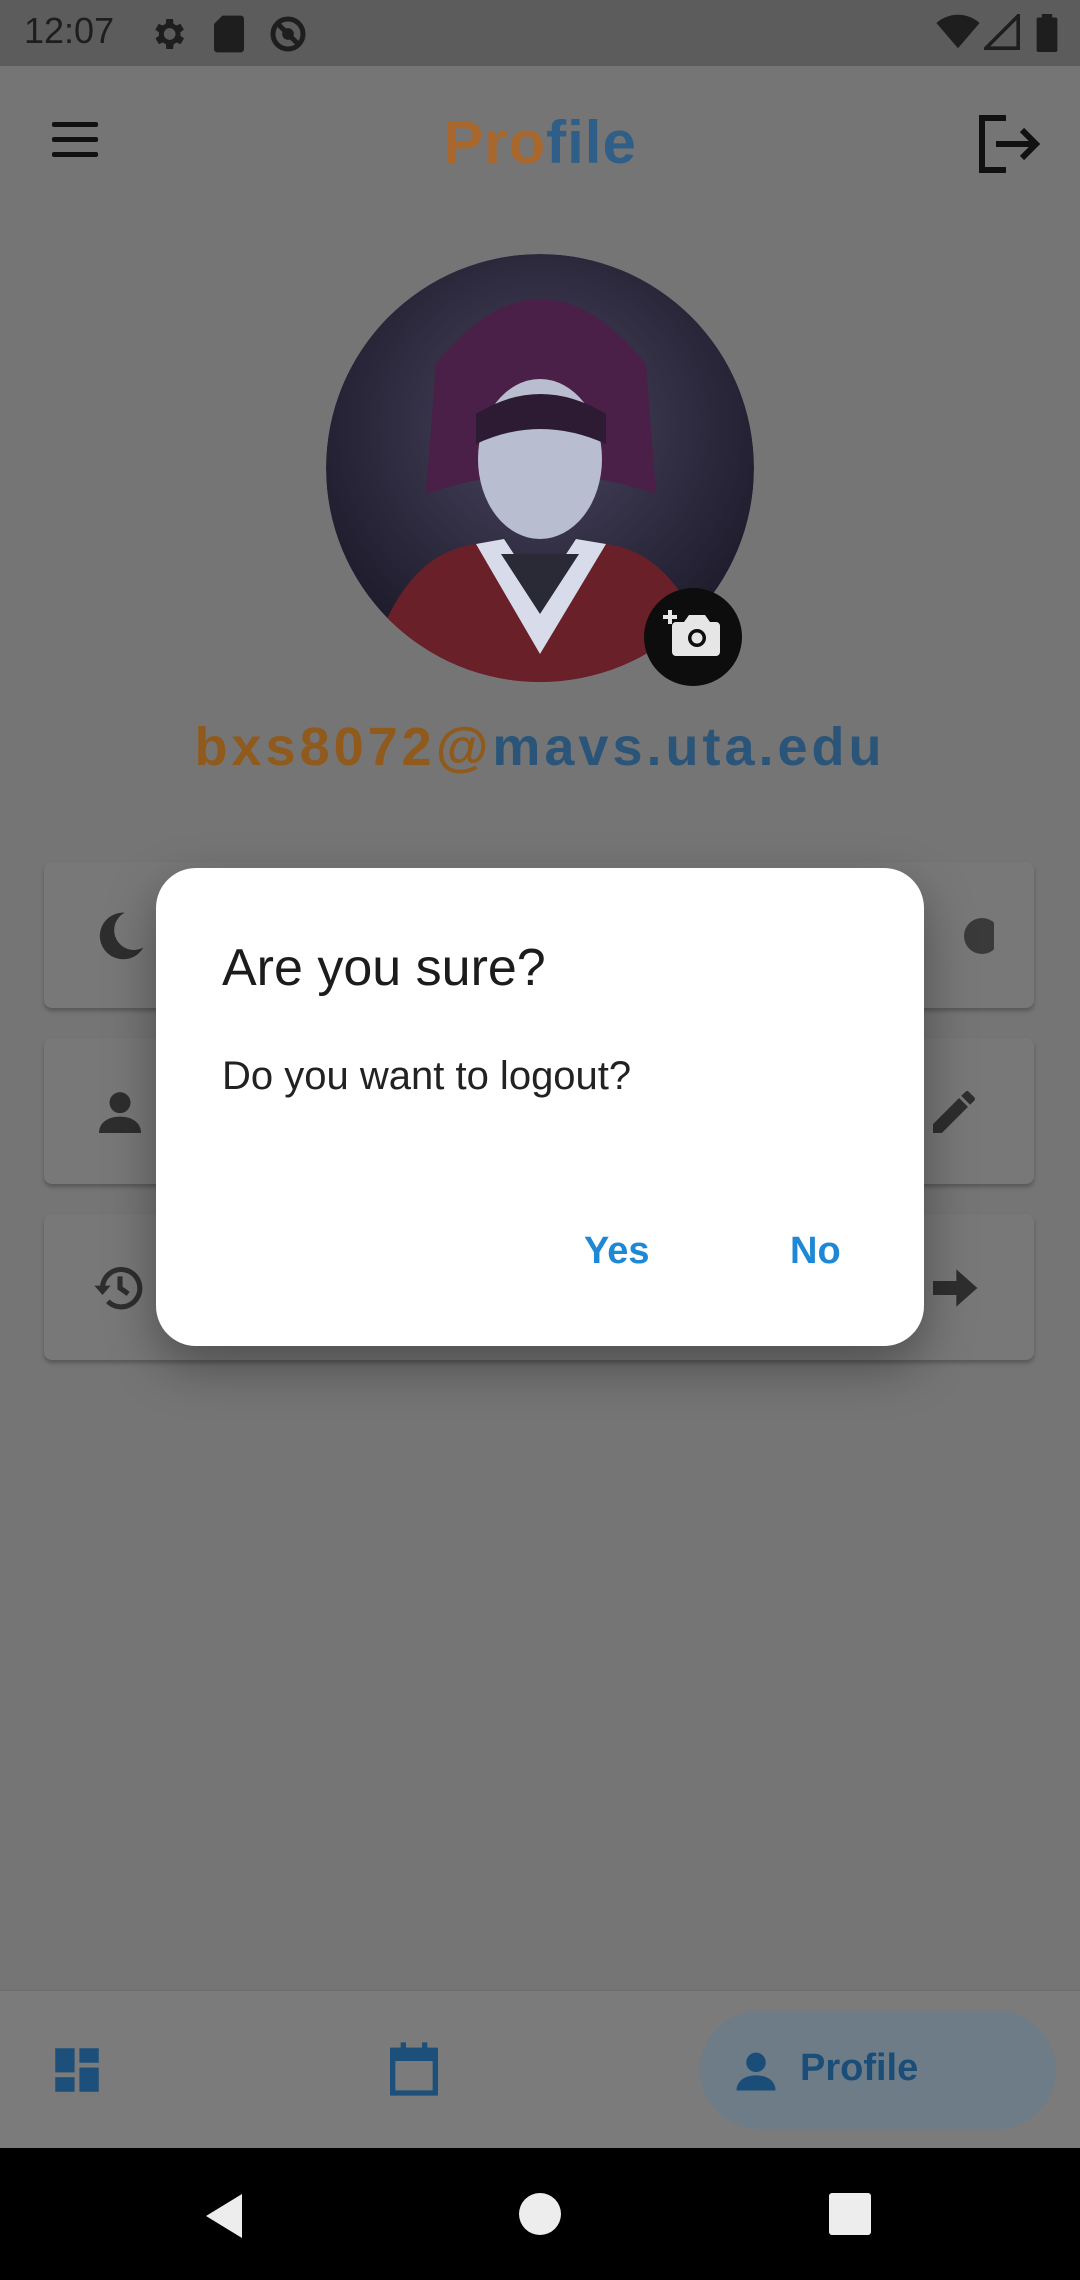 The height and width of the screenshot is (2280, 1080). I want to click on profile-email-part2: mavs.uta.edu, so click(689, 747).